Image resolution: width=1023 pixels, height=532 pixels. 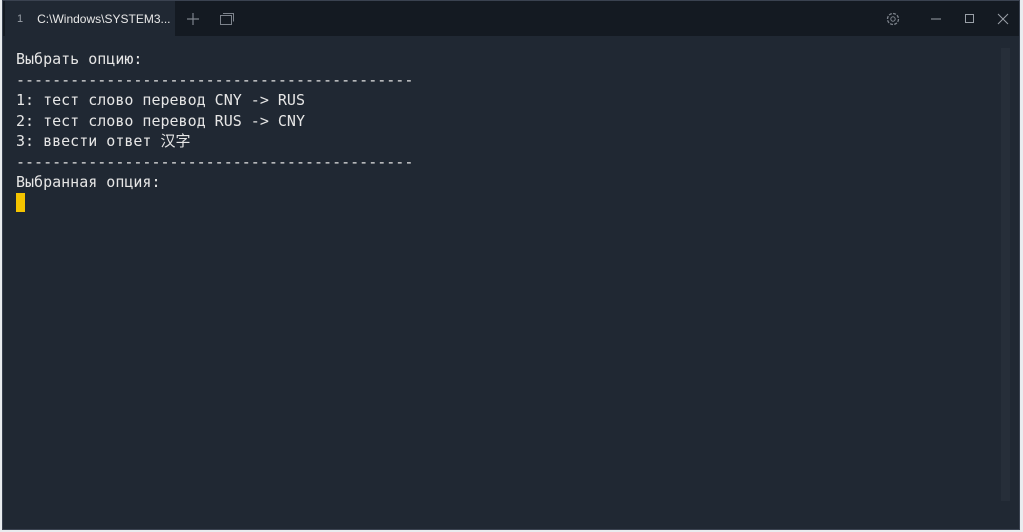 What do you see at coordinates (160, 100) in the screenshot?
I see `terminal-line: 1: тест слово перевод CNY -> RUS` at bounding box center [160, 100].